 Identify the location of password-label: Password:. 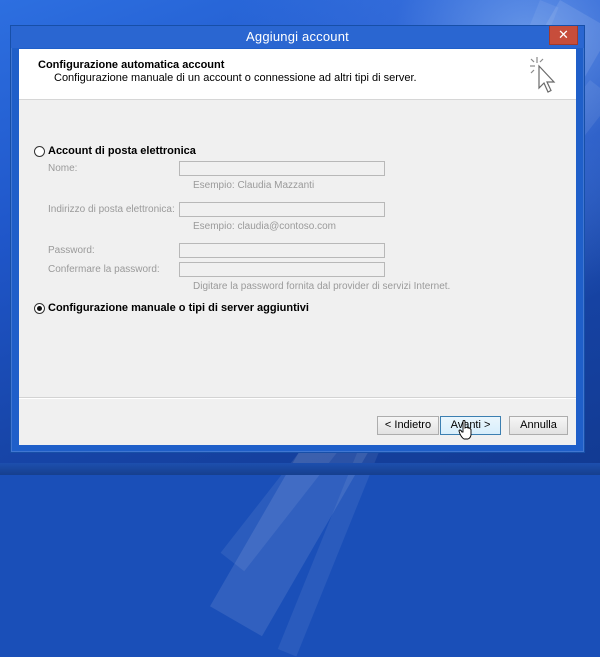
(71, 250).